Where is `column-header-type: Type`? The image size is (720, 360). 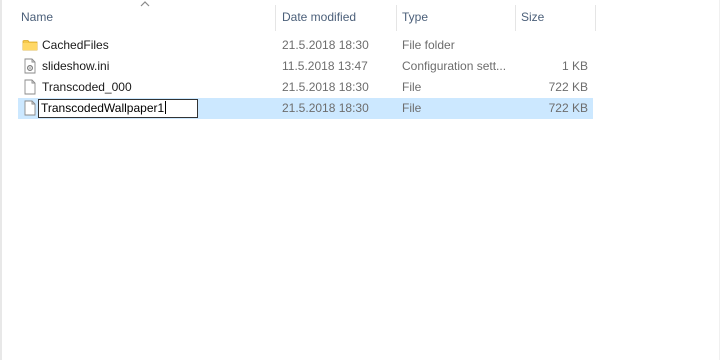
column-header-type: Type is located at coordinates (455, 17).